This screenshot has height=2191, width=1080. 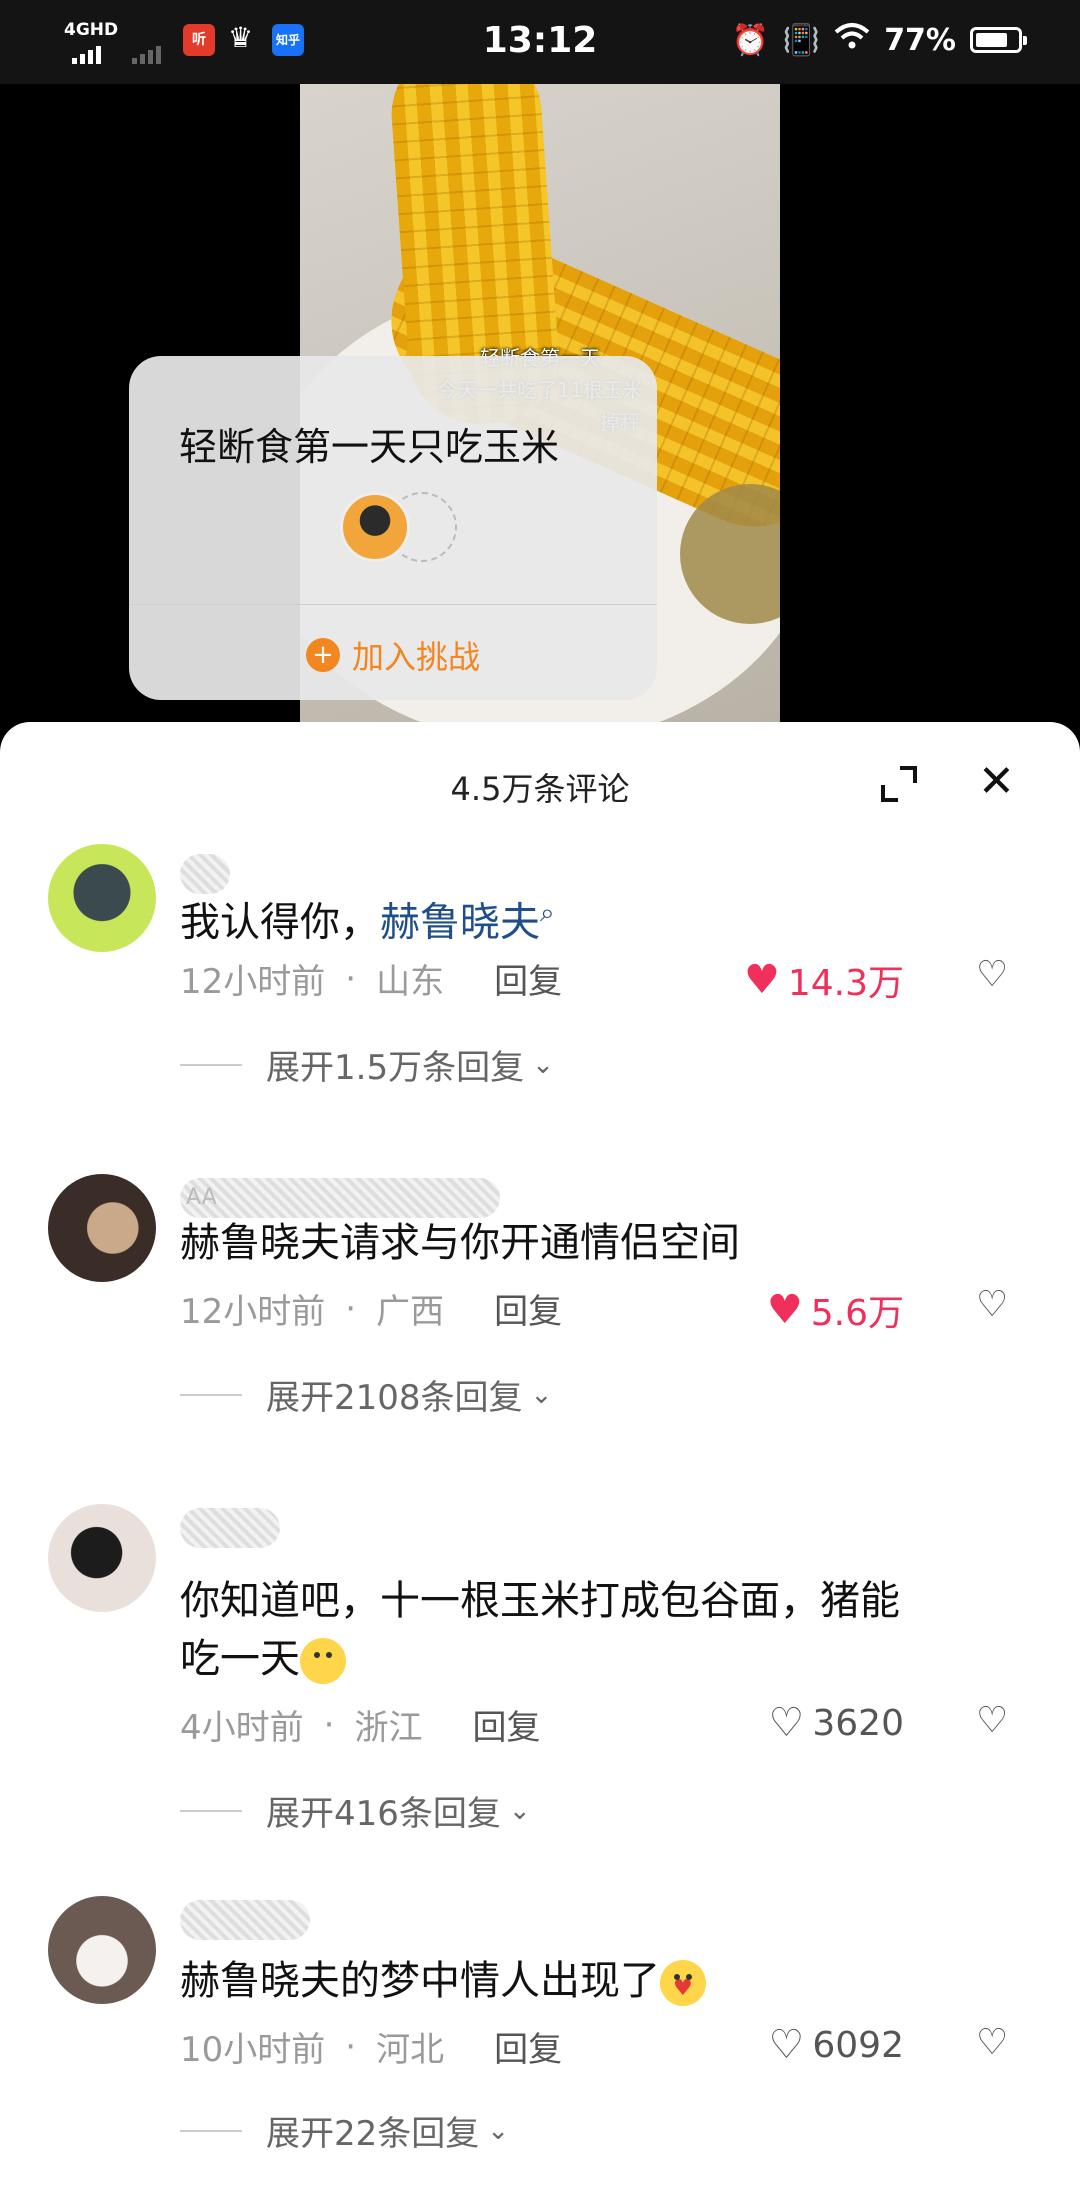 I want to click on comment-text: 赫鲁晓夫的梦中情人出现了, so click(x=600, y=1981).